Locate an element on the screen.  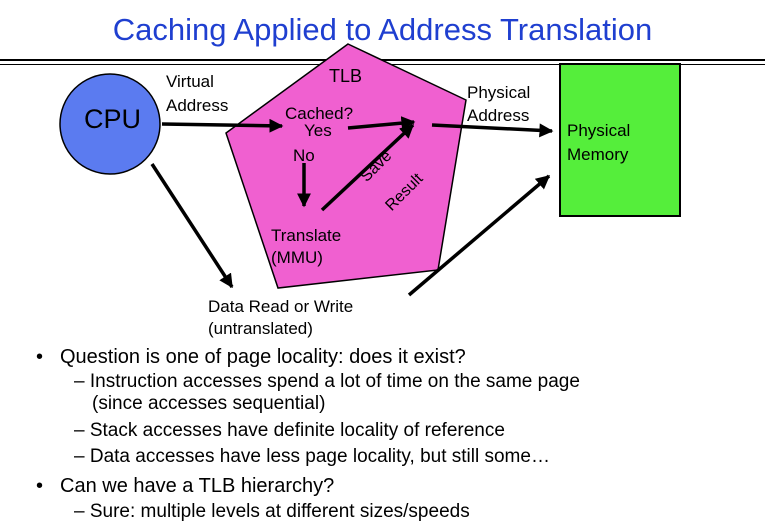
physical-address-label-2: Address is located at coordinates (498, 115).